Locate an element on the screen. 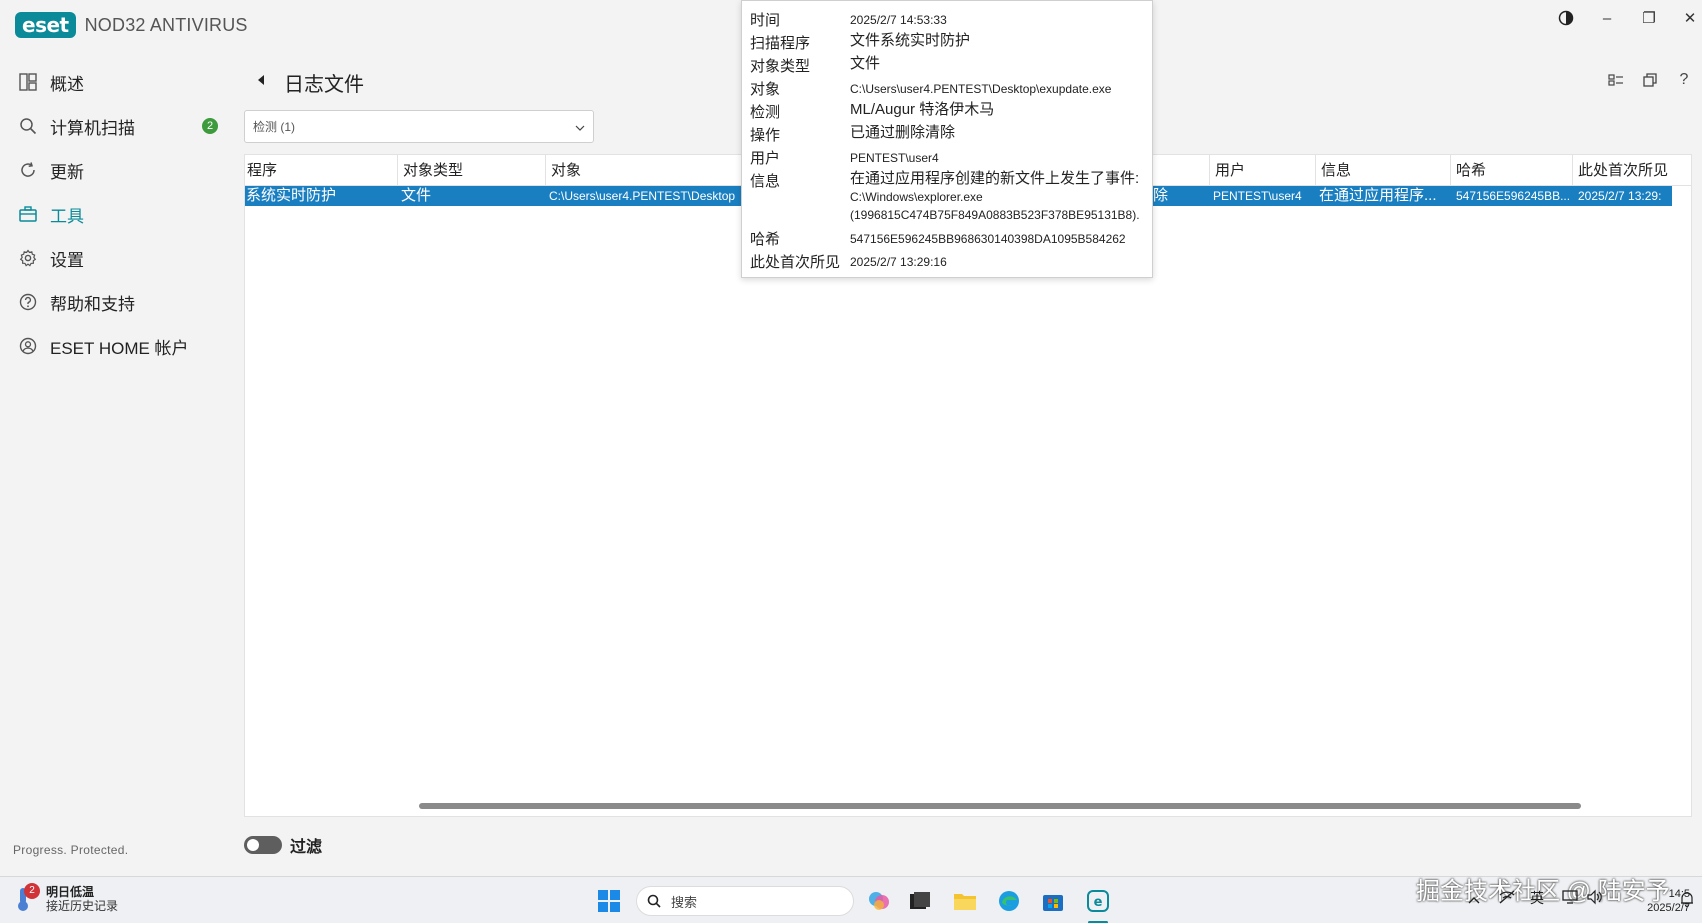  store-button is located at coordinates (1053, 901).